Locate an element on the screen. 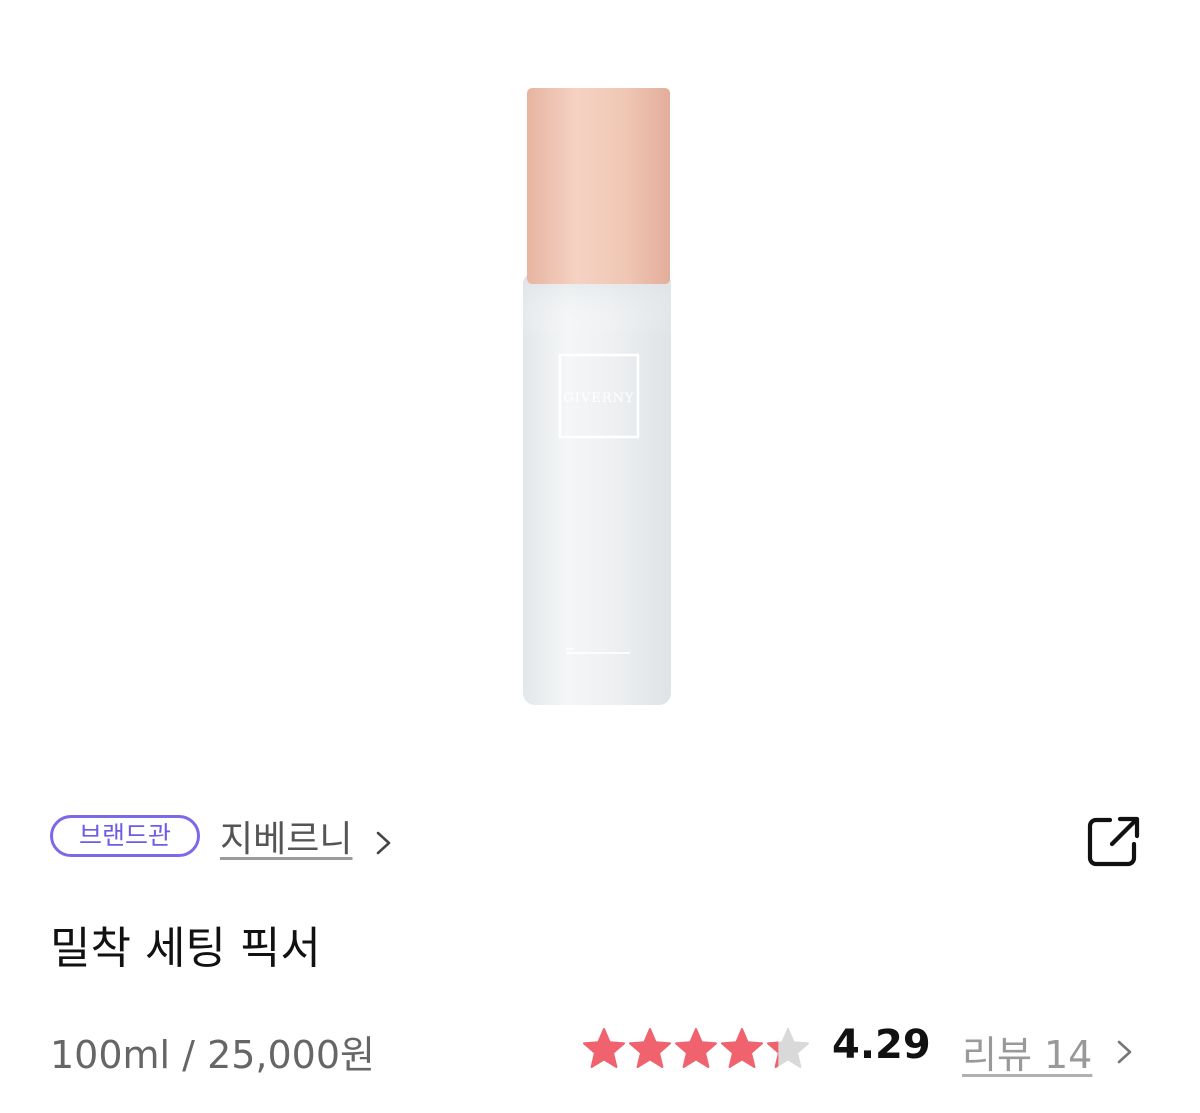  bottle-cap is located at coordinates (598, 186).